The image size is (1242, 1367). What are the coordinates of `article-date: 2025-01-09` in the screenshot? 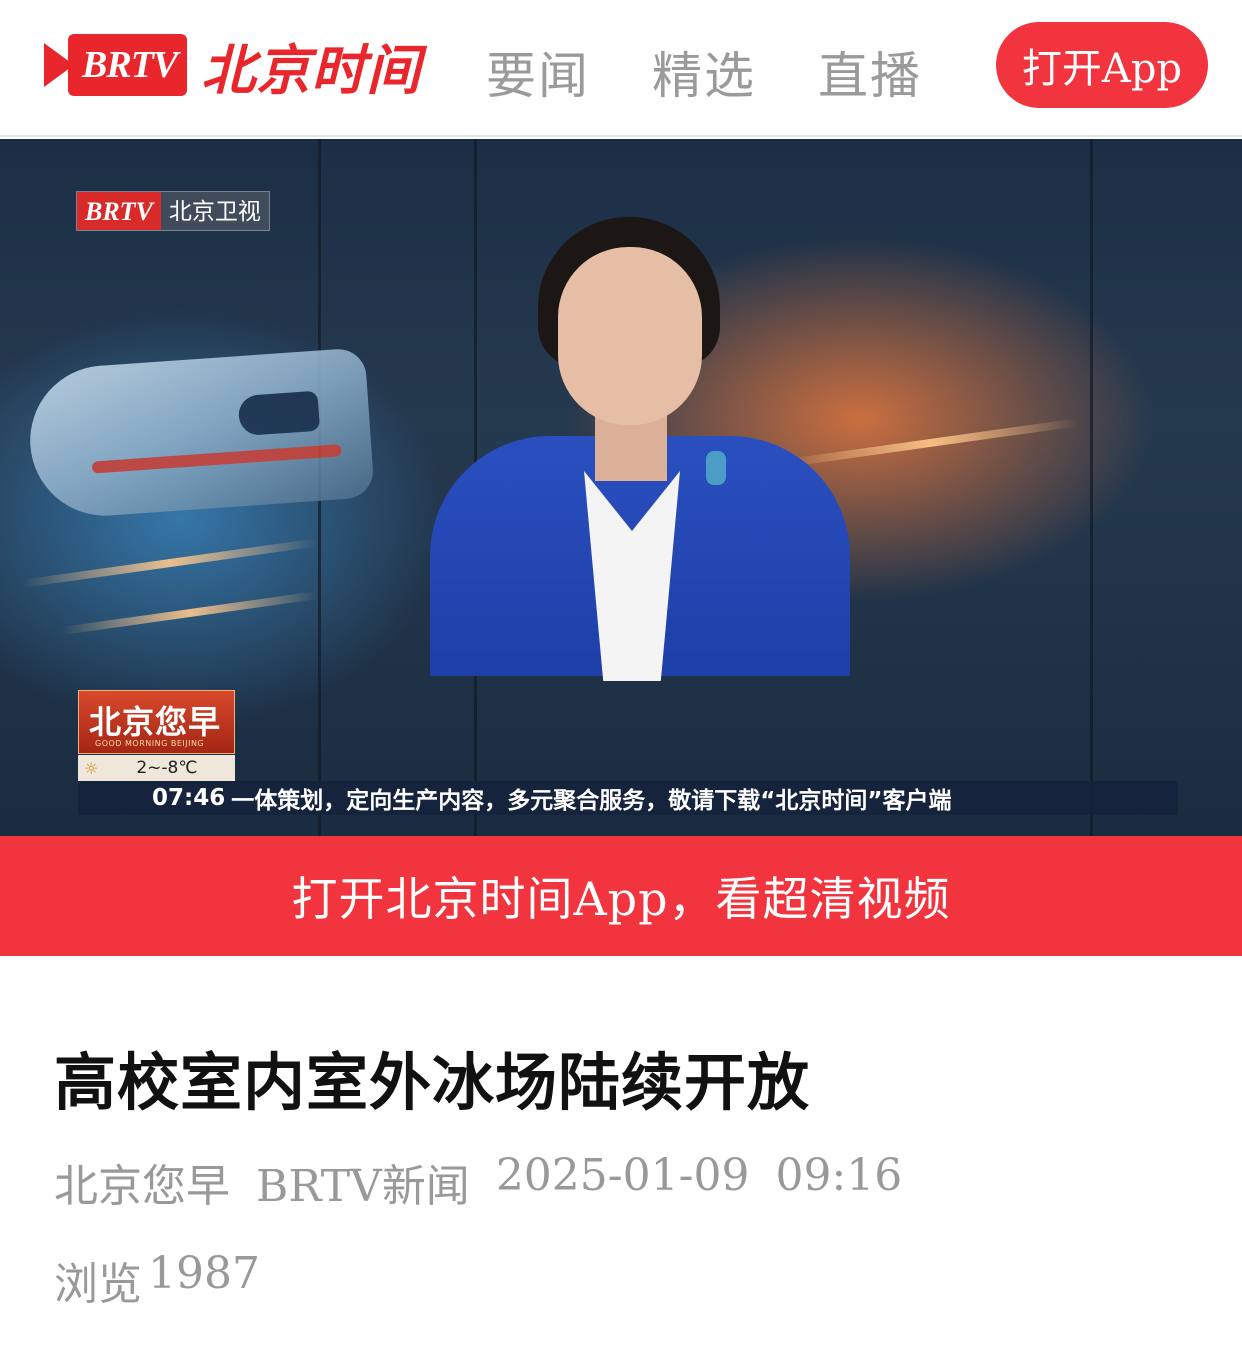 It's located at (622, 1175).